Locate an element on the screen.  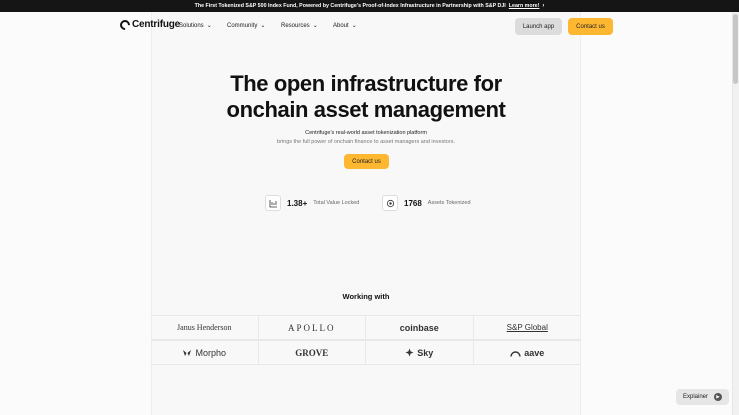
nav-label: About is located at coordinates (341, 25).